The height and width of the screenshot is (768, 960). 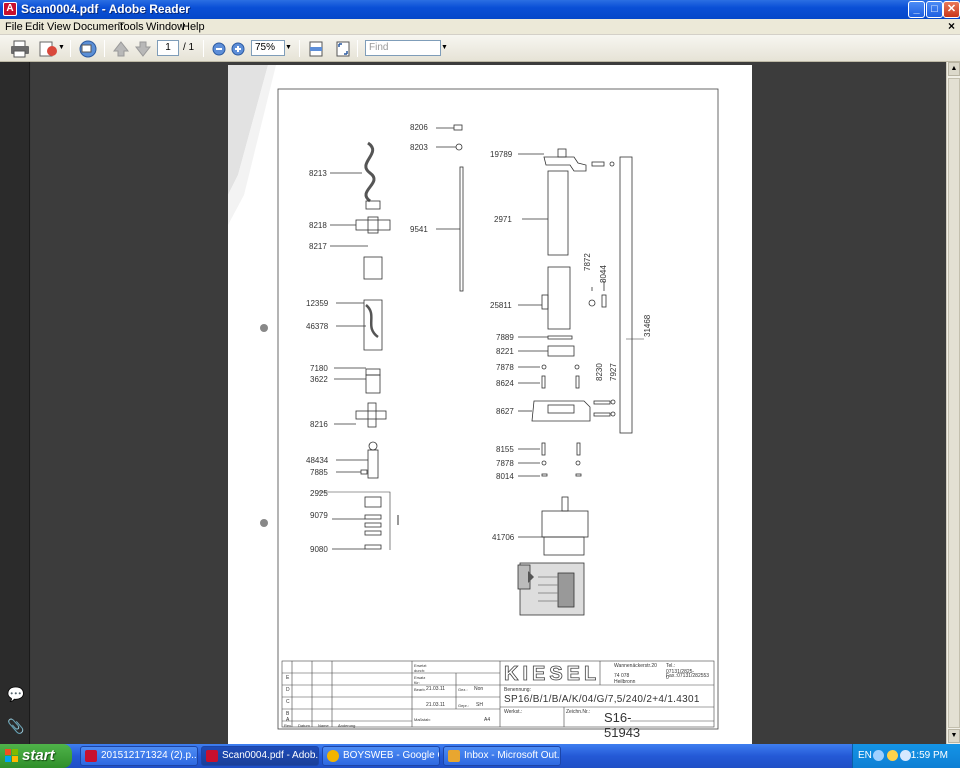 I want to click on part-label: 8217, so click(x=318, y=246).